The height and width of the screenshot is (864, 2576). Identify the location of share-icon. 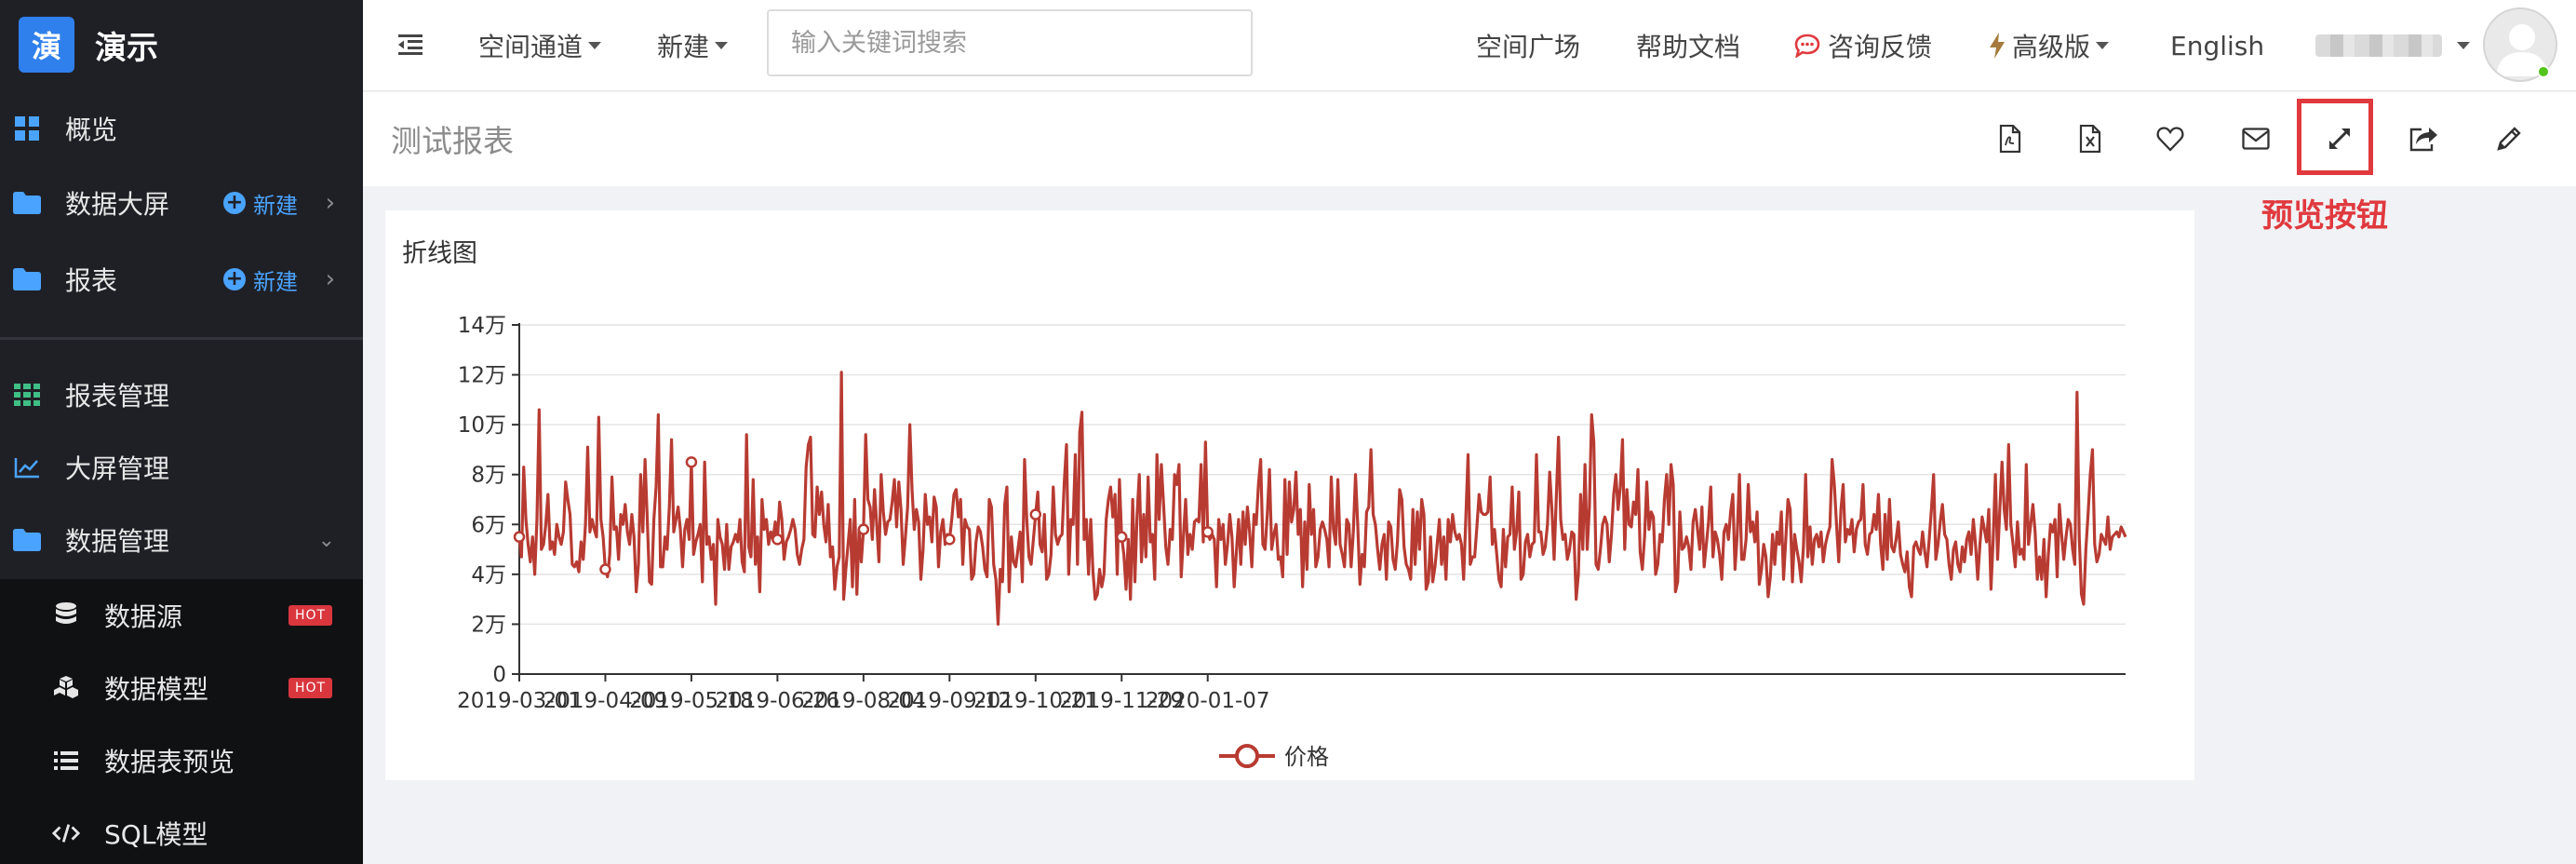
(2423, 140).